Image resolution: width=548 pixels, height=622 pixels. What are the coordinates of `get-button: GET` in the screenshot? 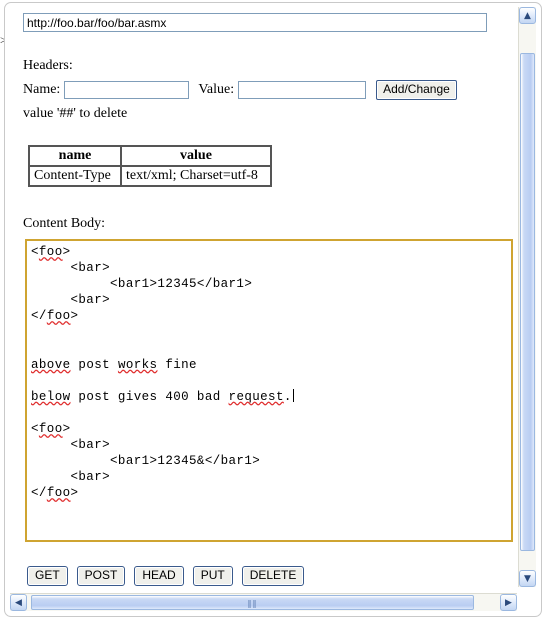 It's located at (47, 576).